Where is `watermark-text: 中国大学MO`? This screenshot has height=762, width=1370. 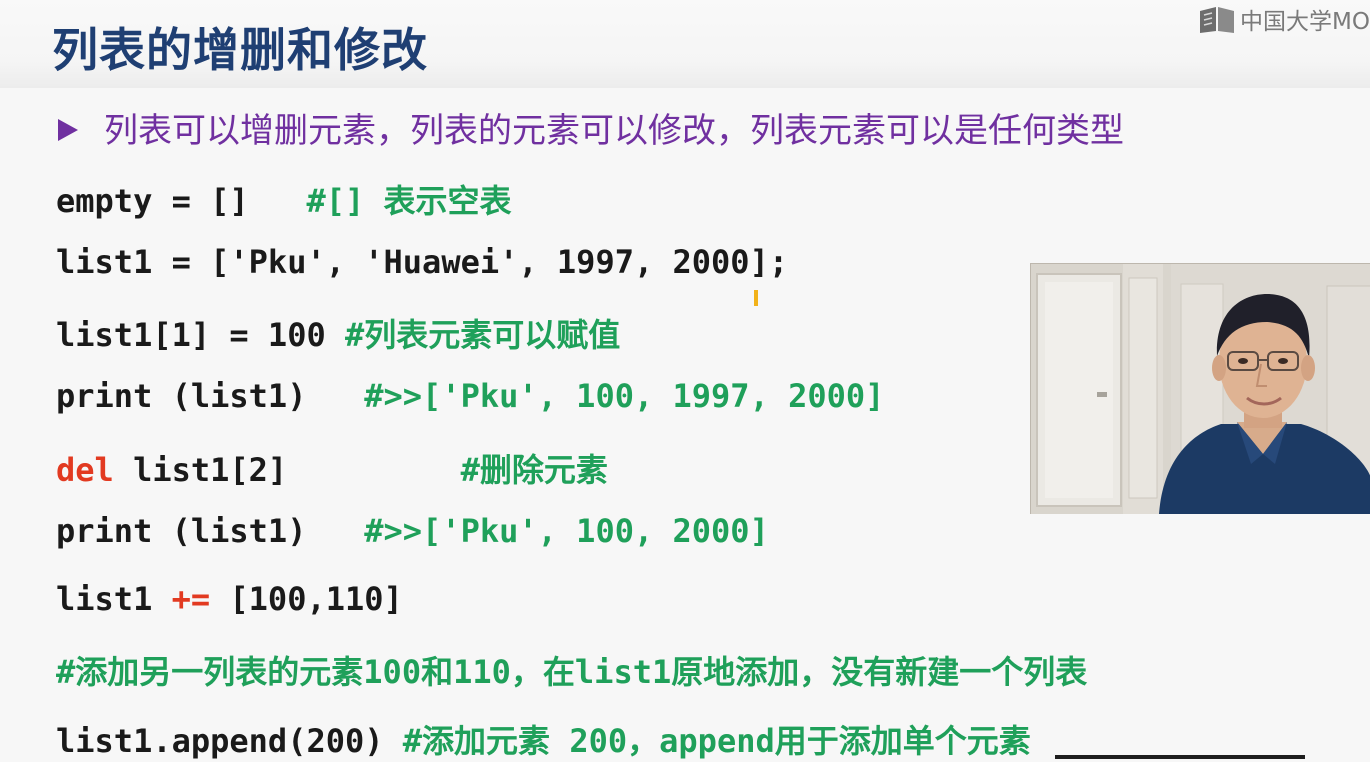
watermark-text: 中国大学MO is located at coordinates (1305, 22).